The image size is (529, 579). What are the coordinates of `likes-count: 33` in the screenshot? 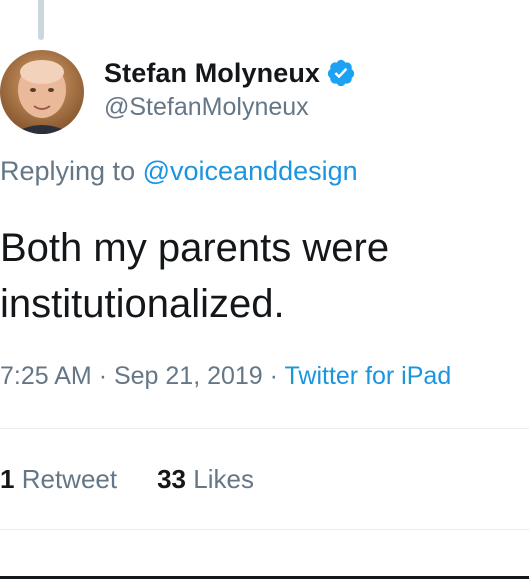 It's located at (172, 479).